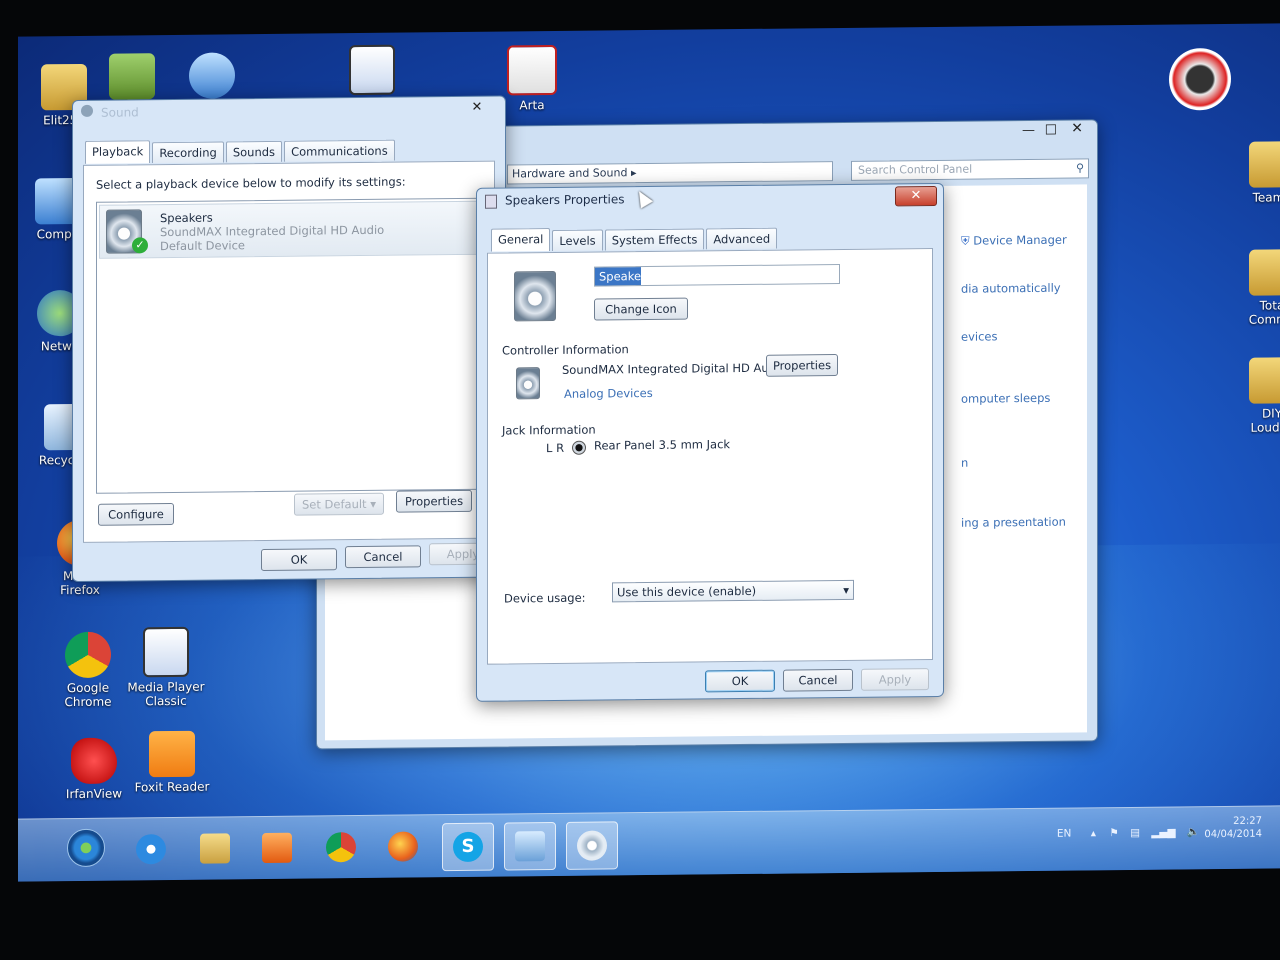 Image resolution: width=1280 pixels, height=960 pixels. What do you see at coordinates (1247, 821) in the screenshot?
I see `clock-time: 22:27` at bounding box center [1247, 821].